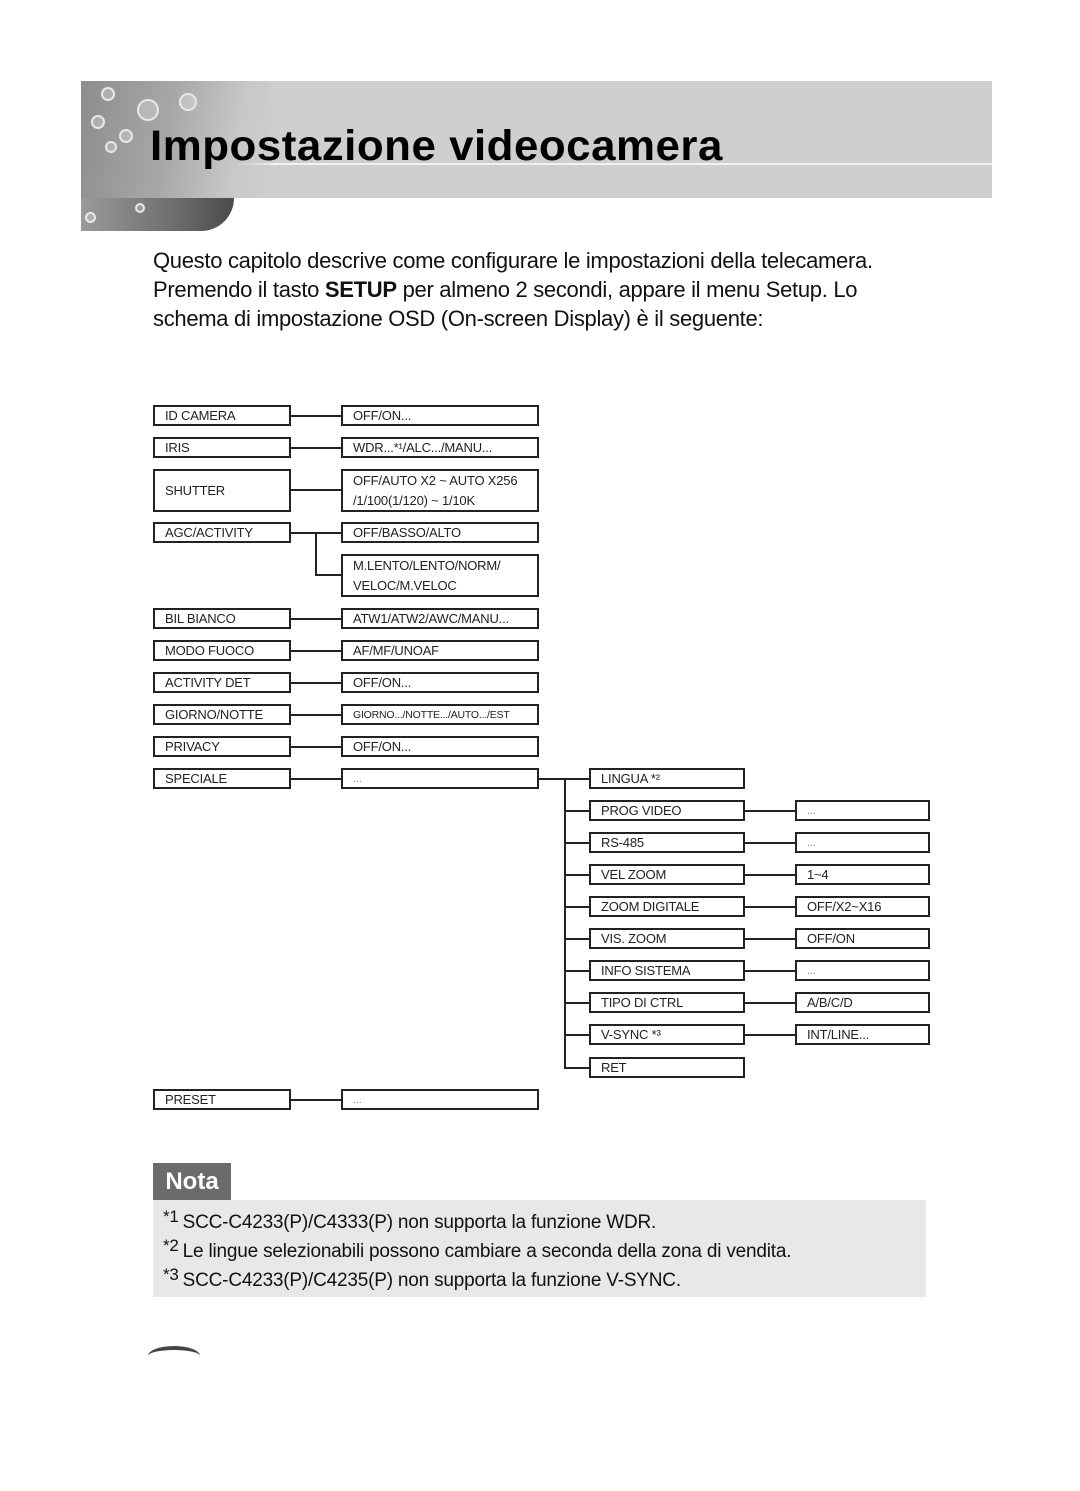  I want to click on menu-item-giorno-notte: GIORNO/NOTTE, so click(222, 714).